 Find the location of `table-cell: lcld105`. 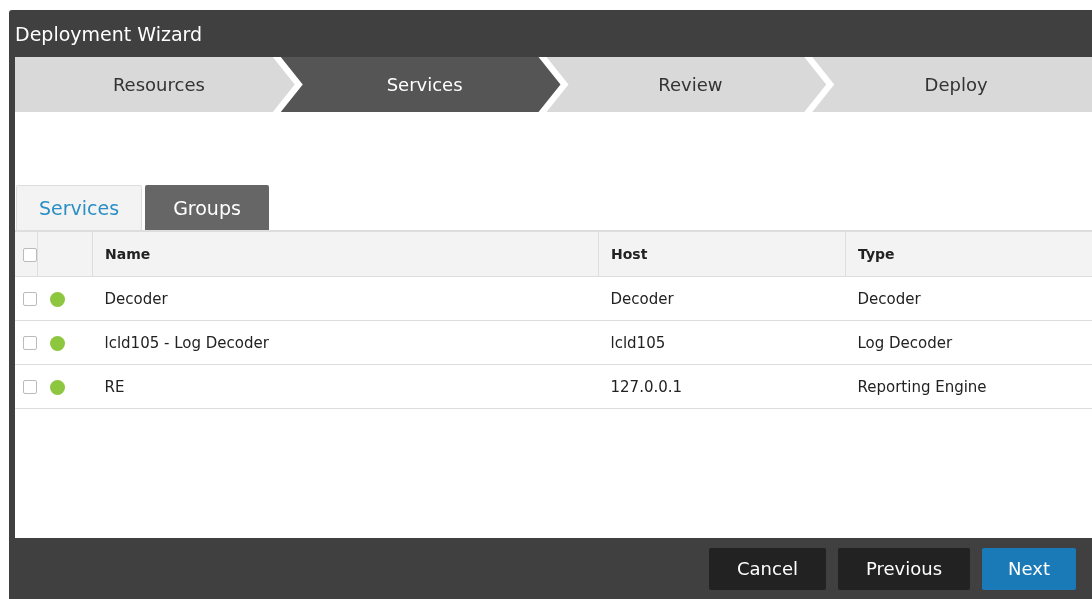

table-cell: lcld105 is located at coordinates (638, 342).